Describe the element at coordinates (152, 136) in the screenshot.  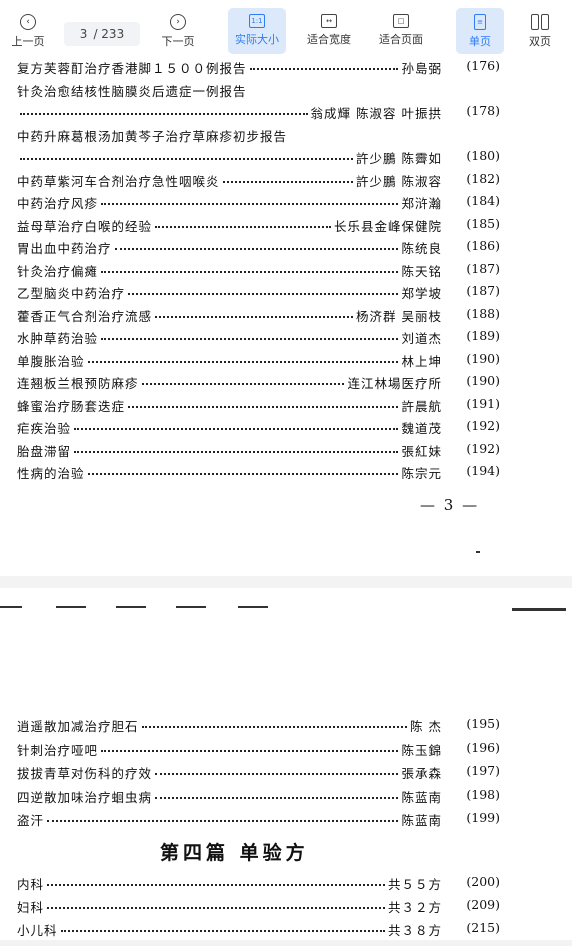
I see `toc-entry-title: 中药升麻葛根汤加黄芩子治疗草麻疹初步报告` at that location.